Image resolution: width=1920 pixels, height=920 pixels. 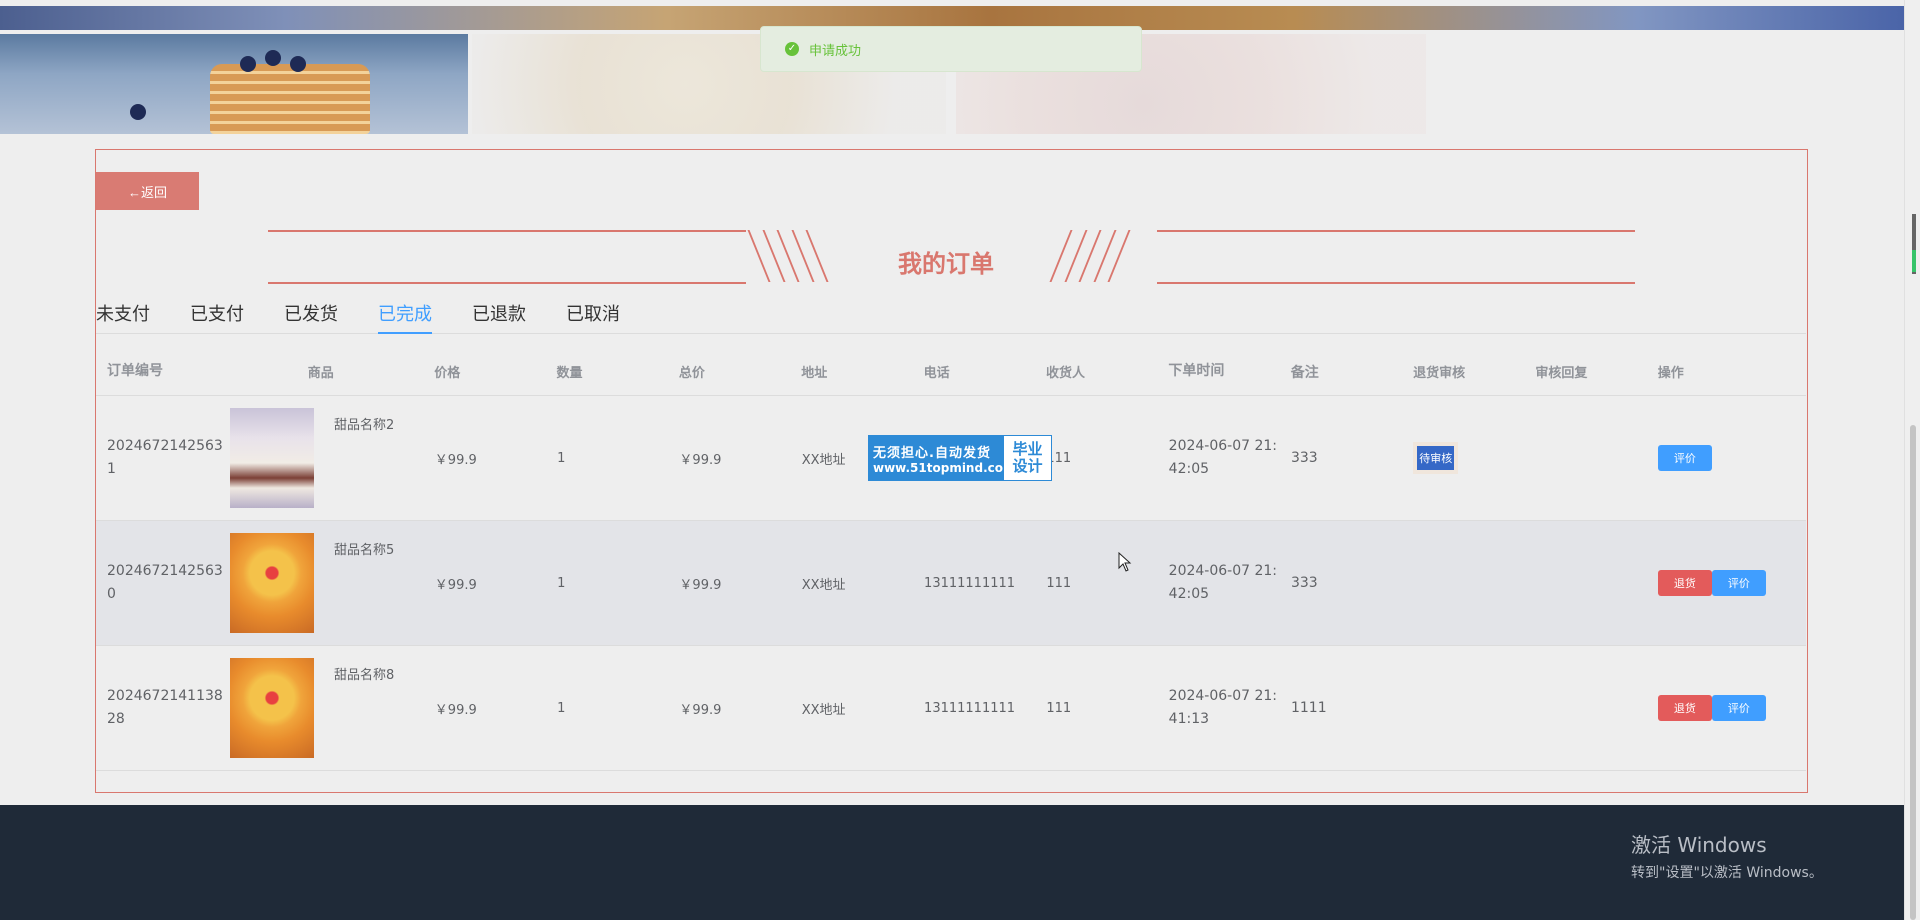 I want to click on audit-status: 待审核, so click(x=1436, y=458).